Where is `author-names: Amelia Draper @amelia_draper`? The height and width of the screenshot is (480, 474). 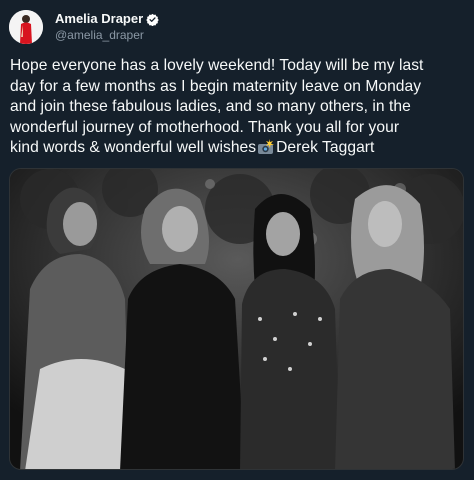
author-names: Amelia Draper @amelia_draper is located at coordinates (107, 27).